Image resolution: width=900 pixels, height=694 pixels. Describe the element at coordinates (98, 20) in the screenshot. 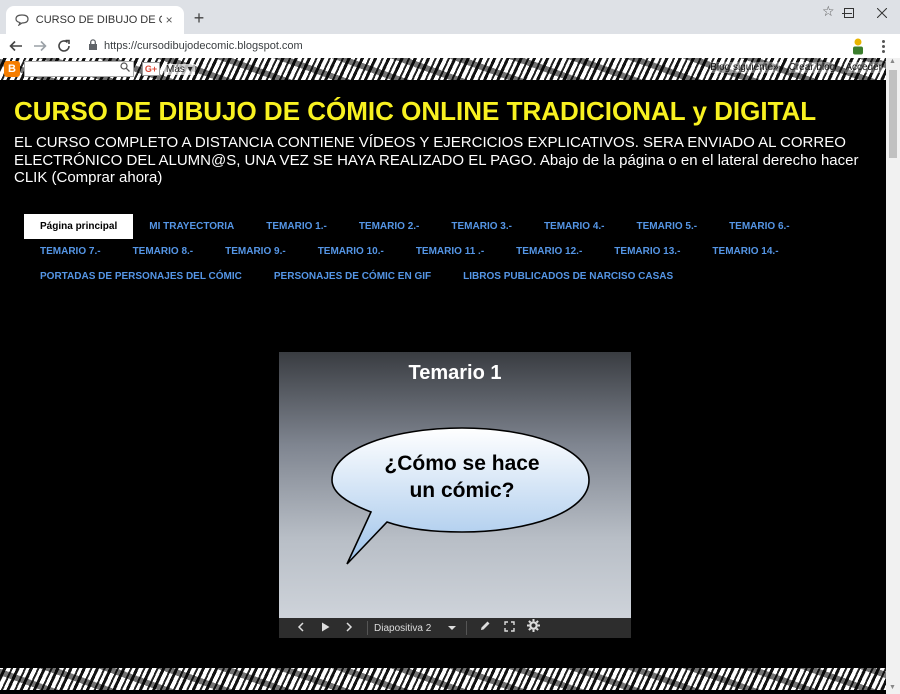

I see `tab-title: CURSO DE DIBUJO DE CÓMIC O` at that location.